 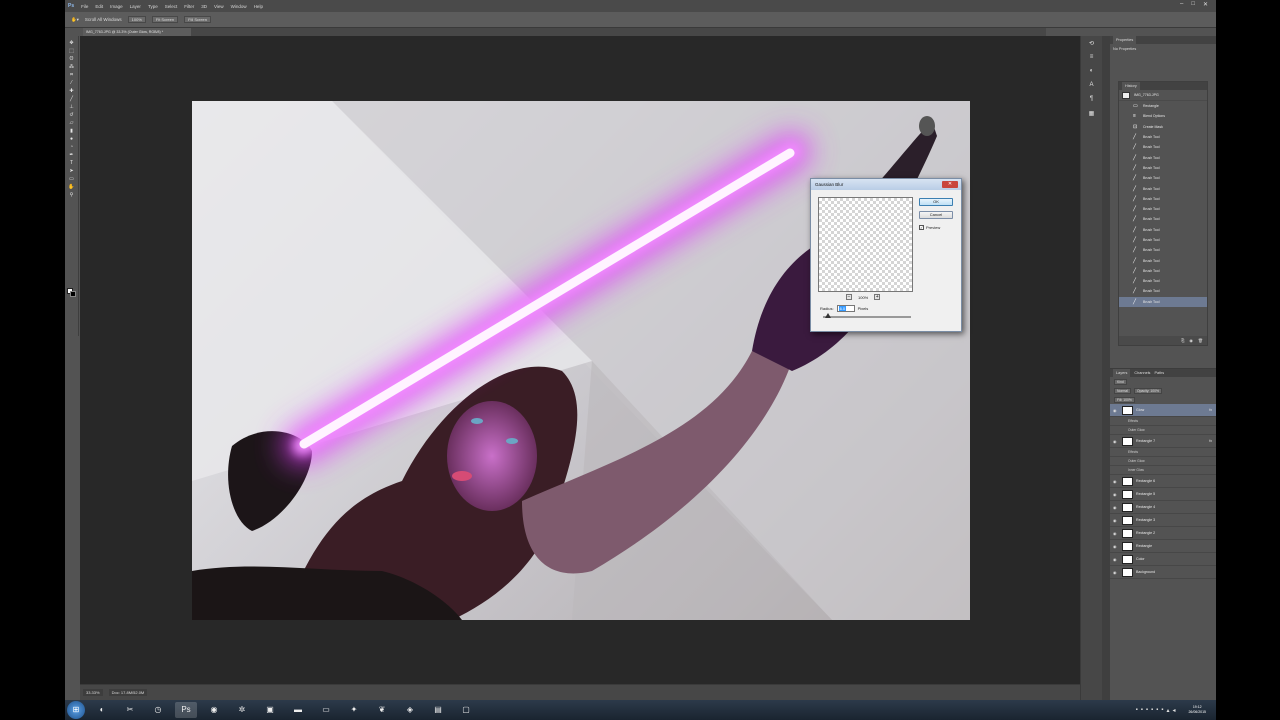 I want to click on blend-mode-select: Normal, so click(x=1122, y=390).